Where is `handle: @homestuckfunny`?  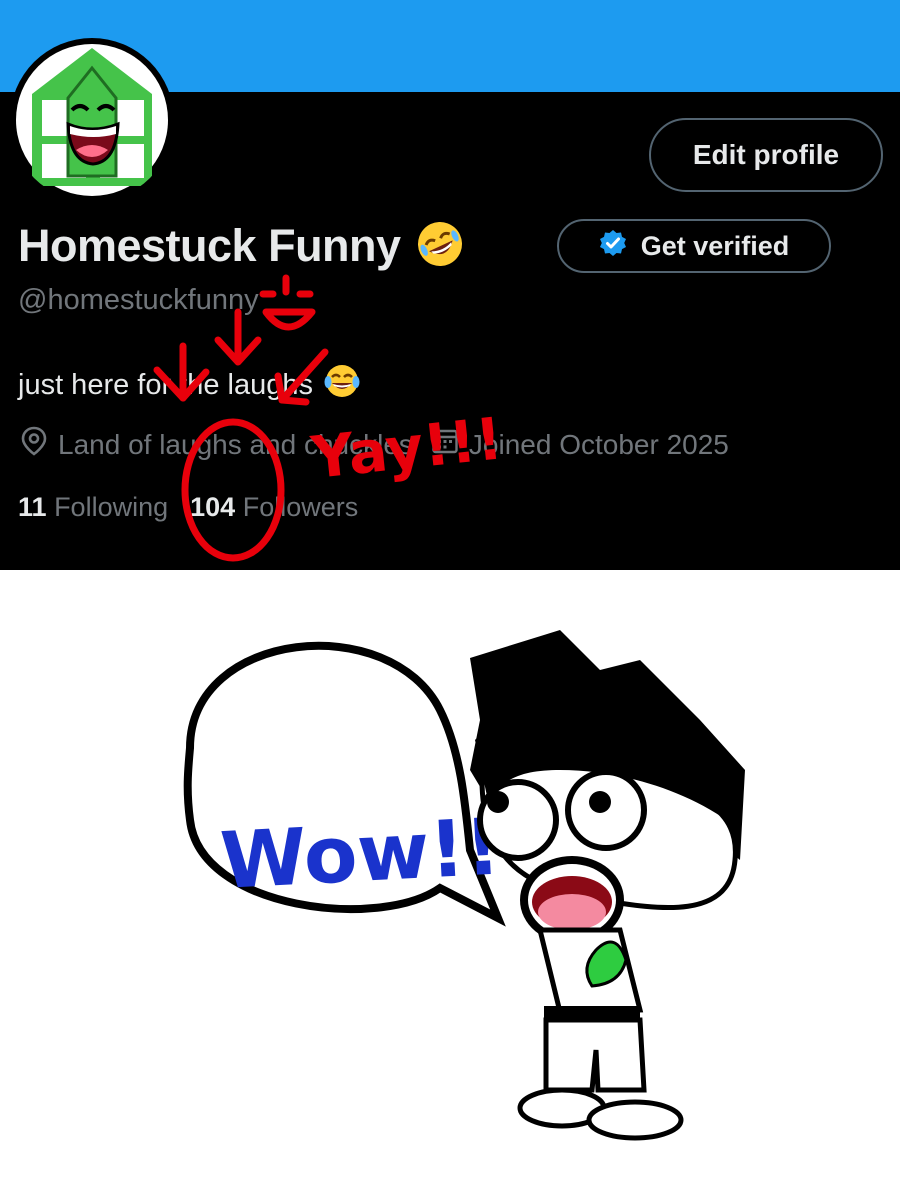
handle: @homestuckfunny is located at coordinates (138, 300).